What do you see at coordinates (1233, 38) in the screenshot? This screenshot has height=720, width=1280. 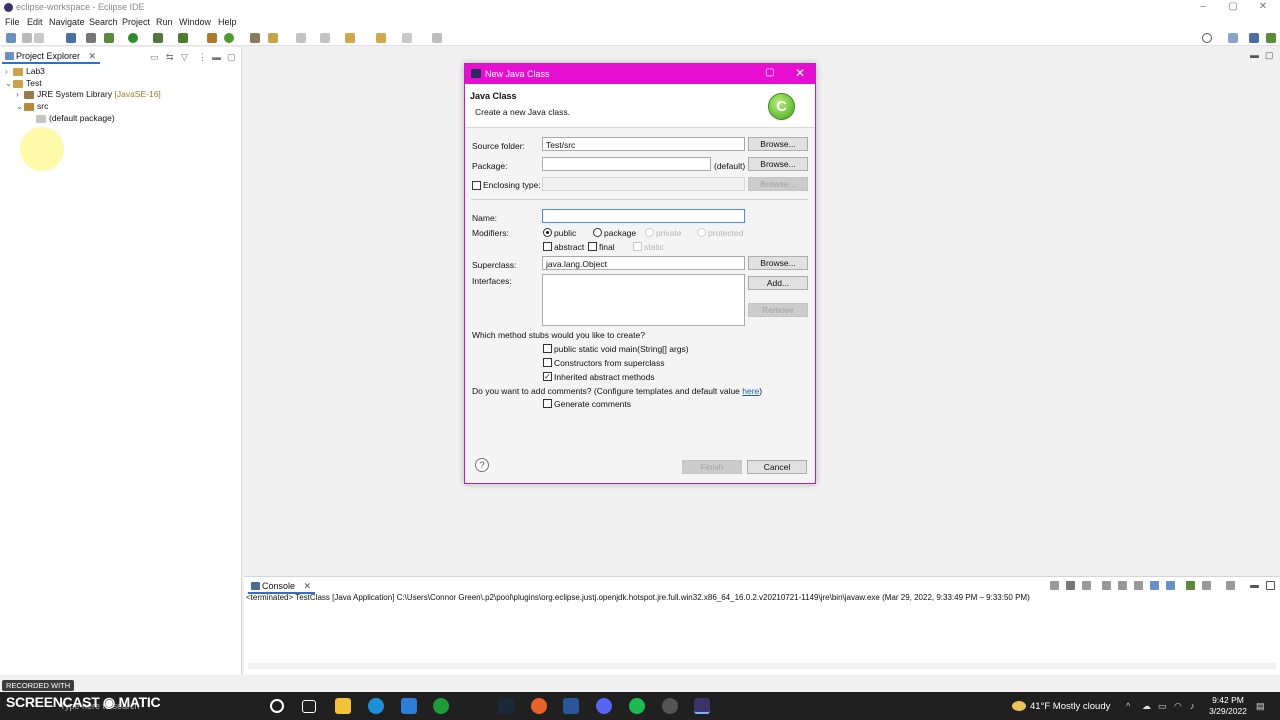 I see `open-perspective-icon` at bounding box center [1233, 38].